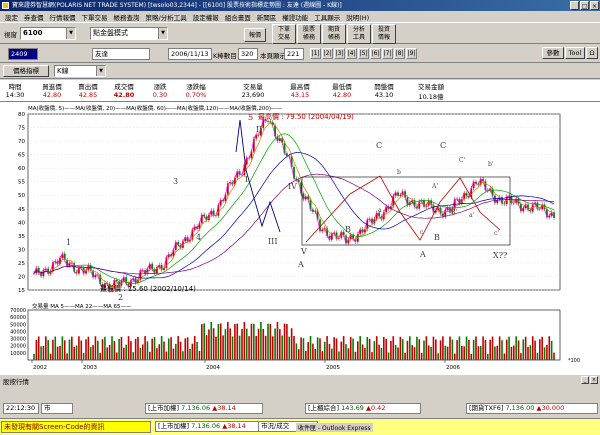 The width and height of the screenshot is (600, 435). Describe the element at coordinates (399, 172) in the screenshot. I see `wave-label: b` at that location.